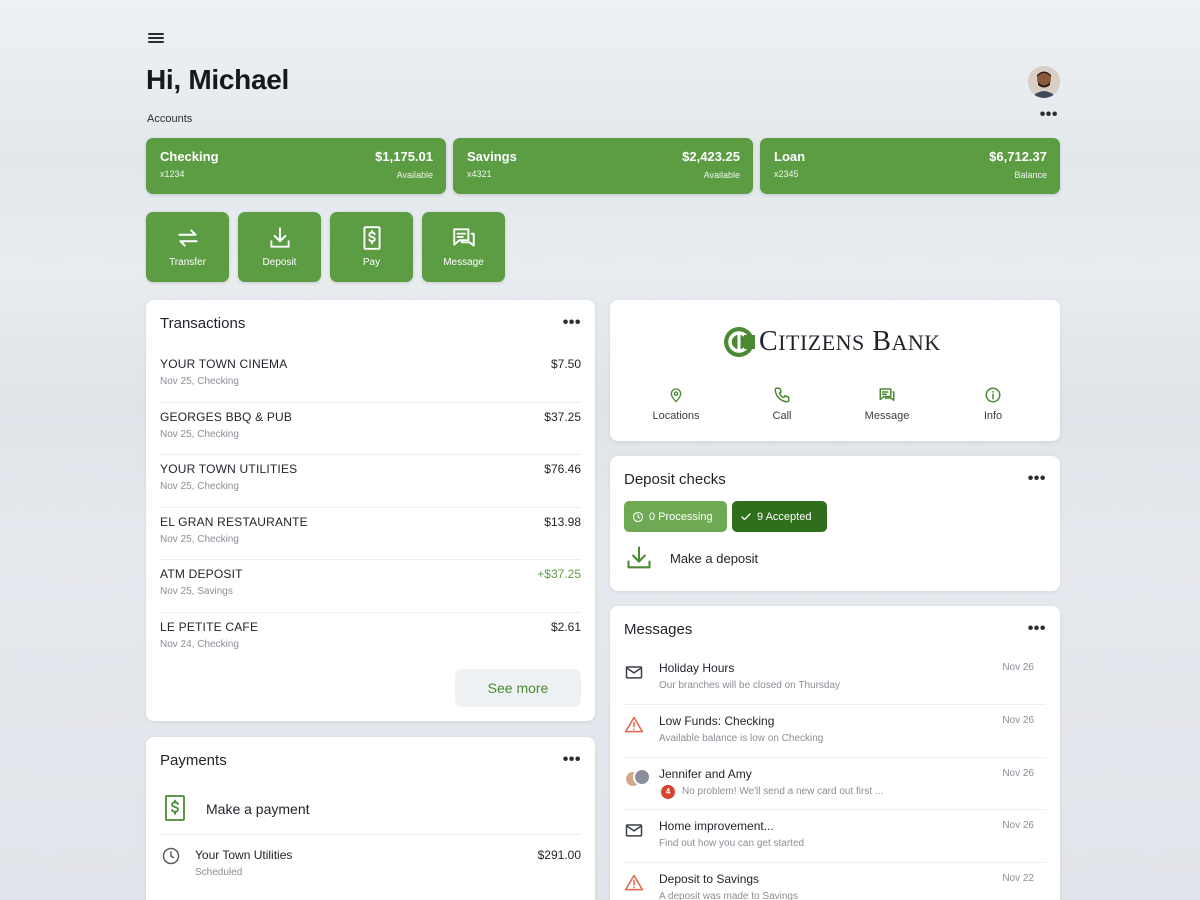 This screenshot has width=1200, height=900. I want to click on transaction-merchant: GEORGES BBQ & PUB, so click(226, 416).